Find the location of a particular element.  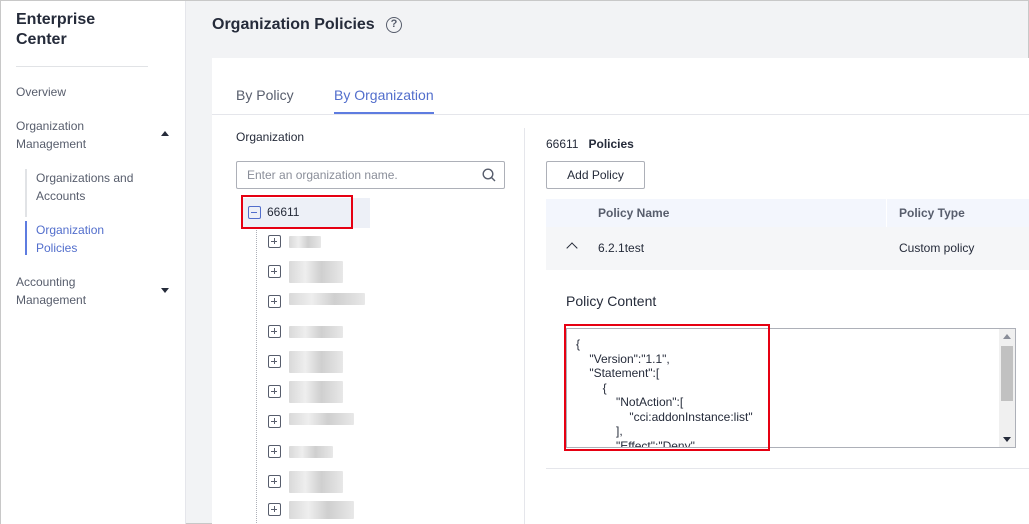

table-header: Policy Name Policy Type is located at coordinates (787, 213).